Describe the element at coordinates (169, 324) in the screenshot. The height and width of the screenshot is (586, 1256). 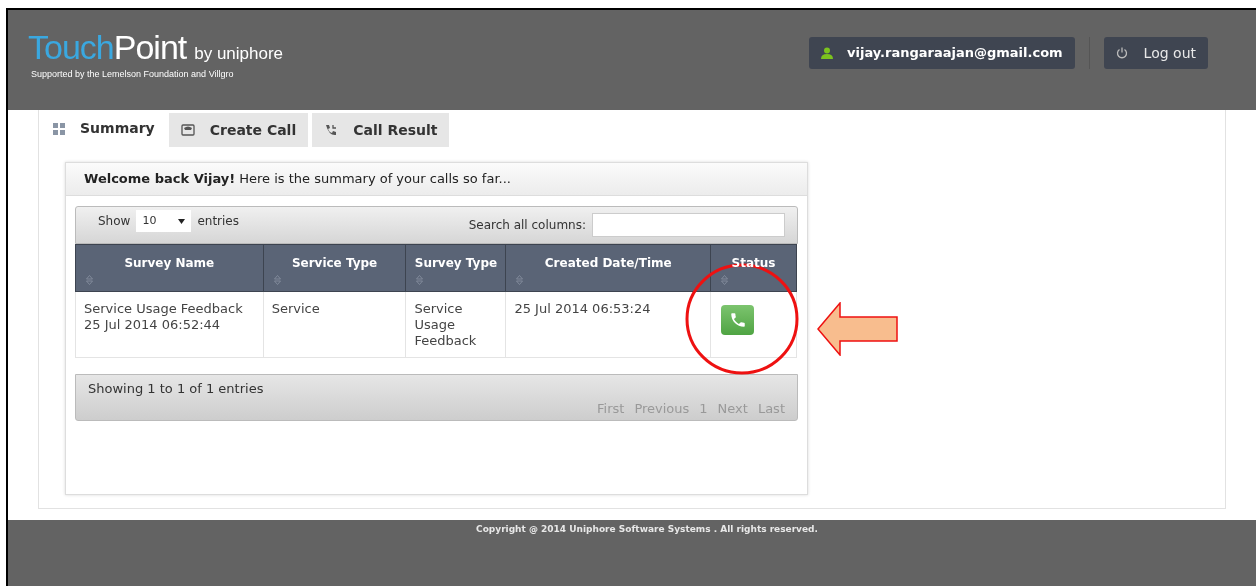
I see `table-cell: Service Usage Feedback 25 Jul 2014 06:52:44` at that location.